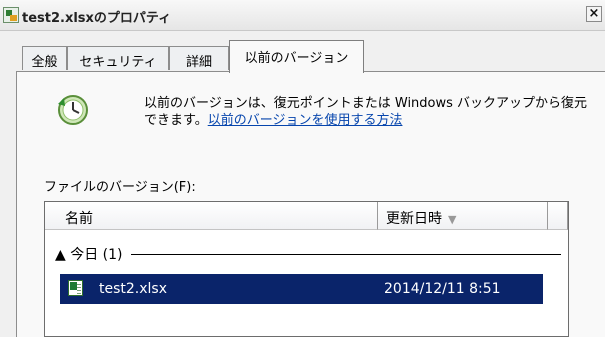  I want to click on sort-descending-icon: ▼, so click(452, 219).